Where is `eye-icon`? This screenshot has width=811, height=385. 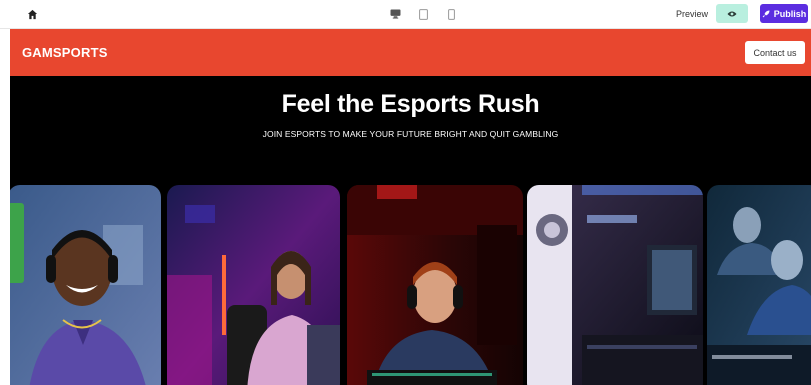
eye-icon is located at coordinates (732, 13).